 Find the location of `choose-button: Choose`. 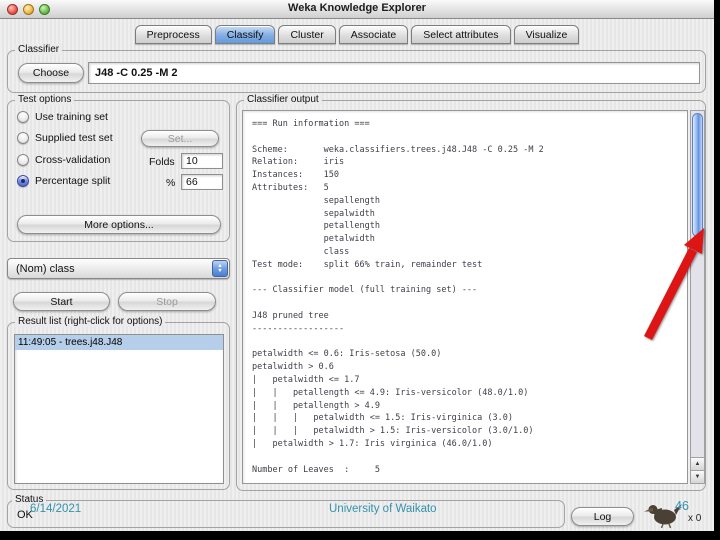

choose-button: Choose is located at coordinates (51, 73).